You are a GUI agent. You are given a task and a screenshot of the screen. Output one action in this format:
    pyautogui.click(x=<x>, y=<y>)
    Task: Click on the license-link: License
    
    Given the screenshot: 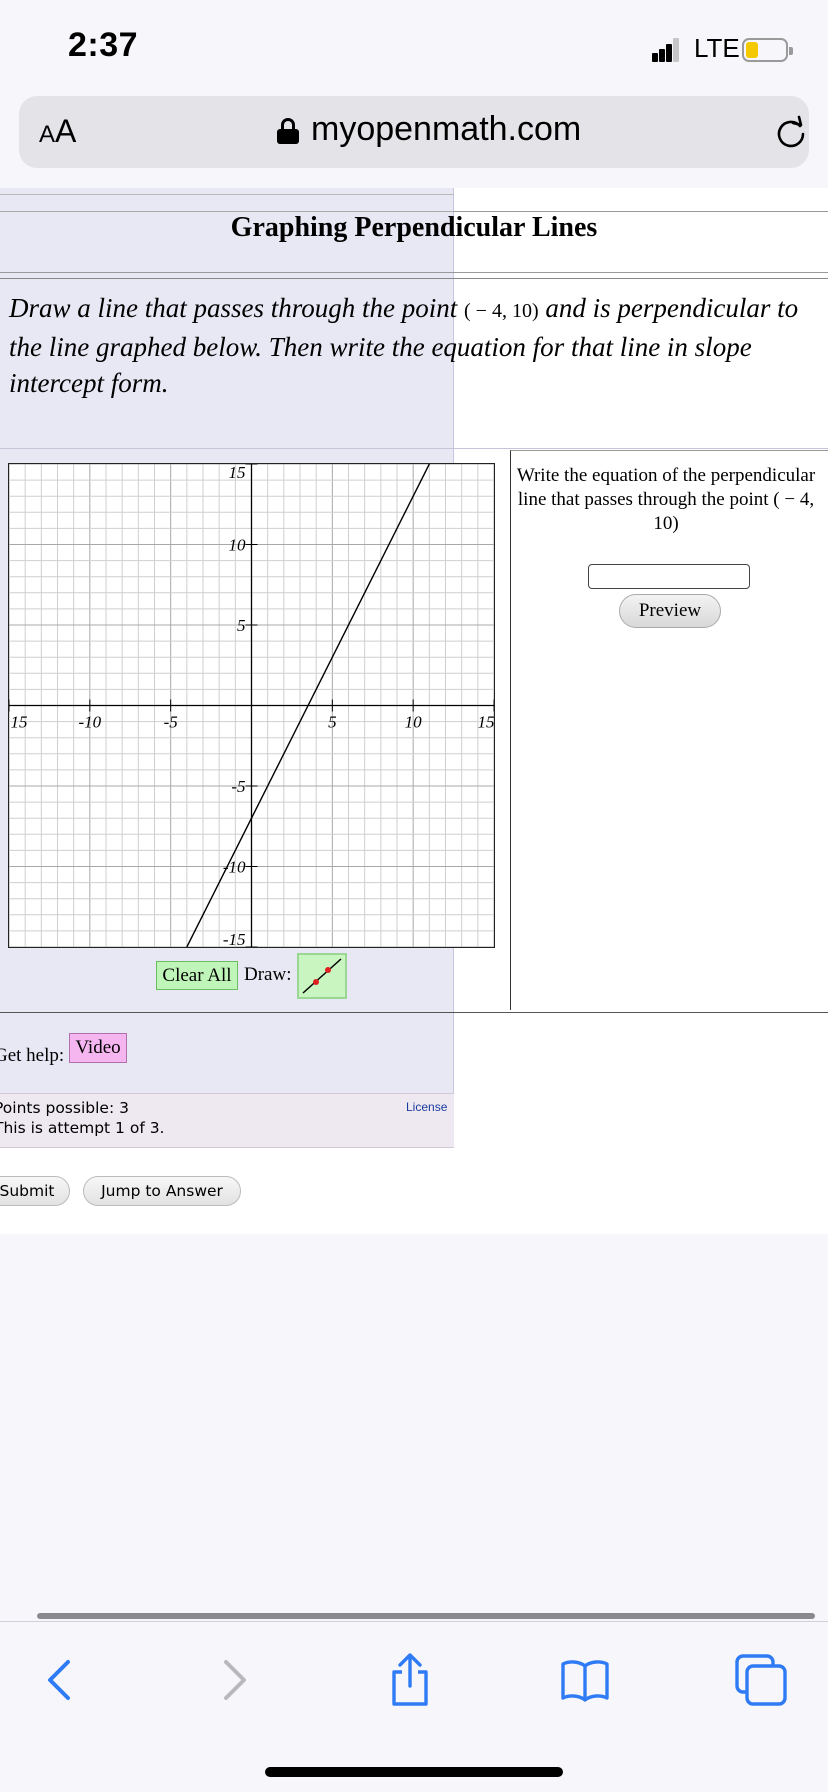 What is the action you would take?
    pyautogui.click(x=426, y=1107)
    